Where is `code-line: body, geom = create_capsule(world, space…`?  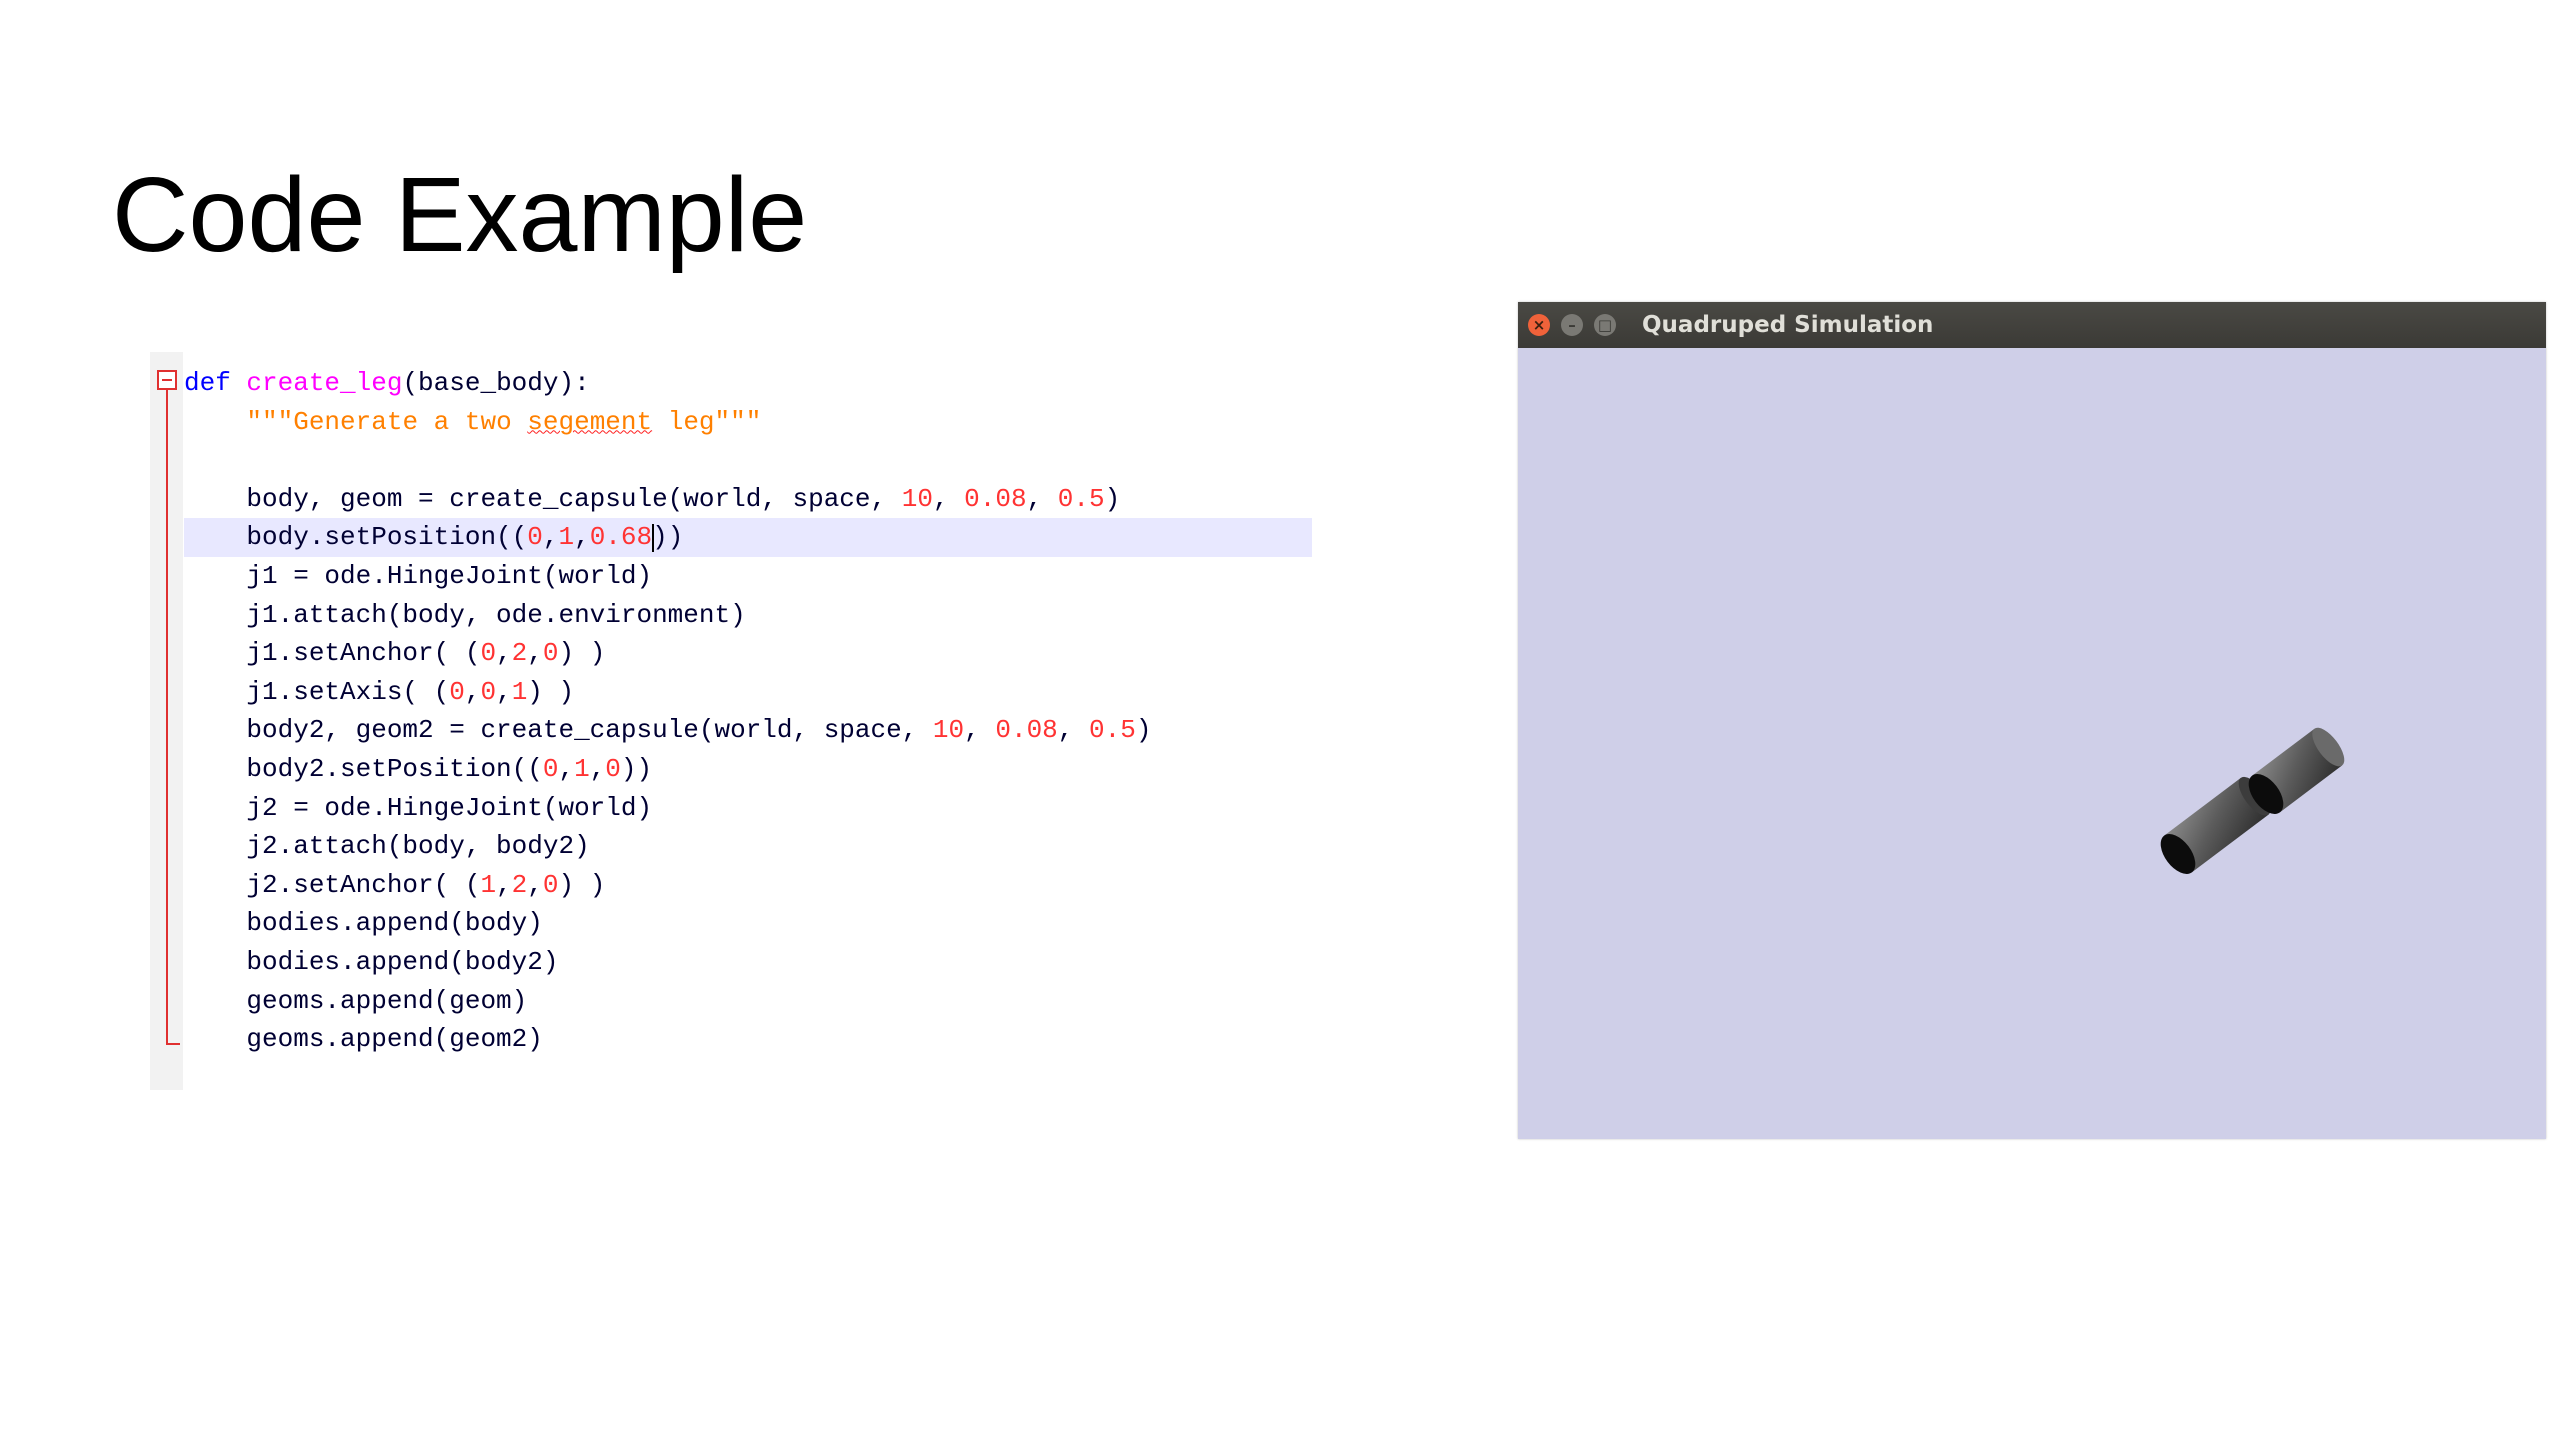
code-line: body, geom = create_capsule(world, space… is located at coordinates (747, 499).